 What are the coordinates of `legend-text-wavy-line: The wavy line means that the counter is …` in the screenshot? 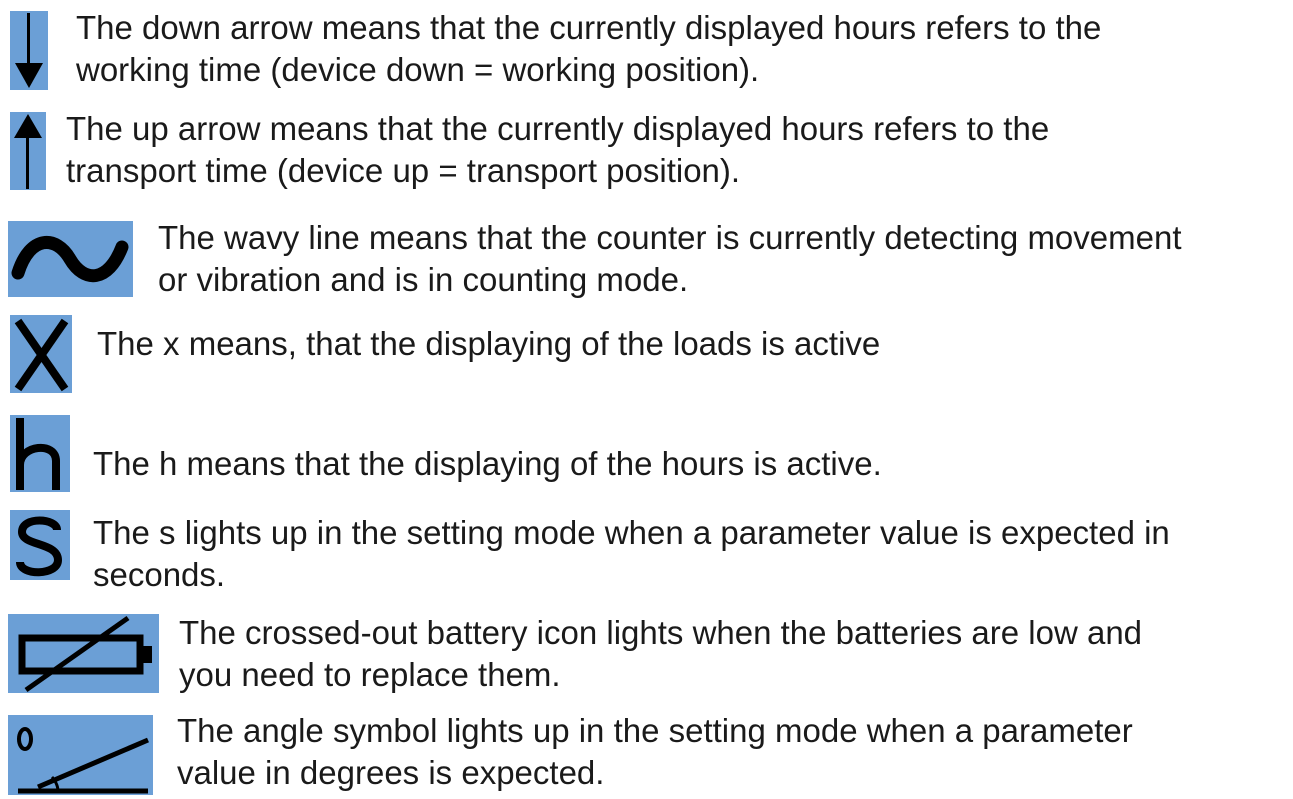 It's located at (670, 258).